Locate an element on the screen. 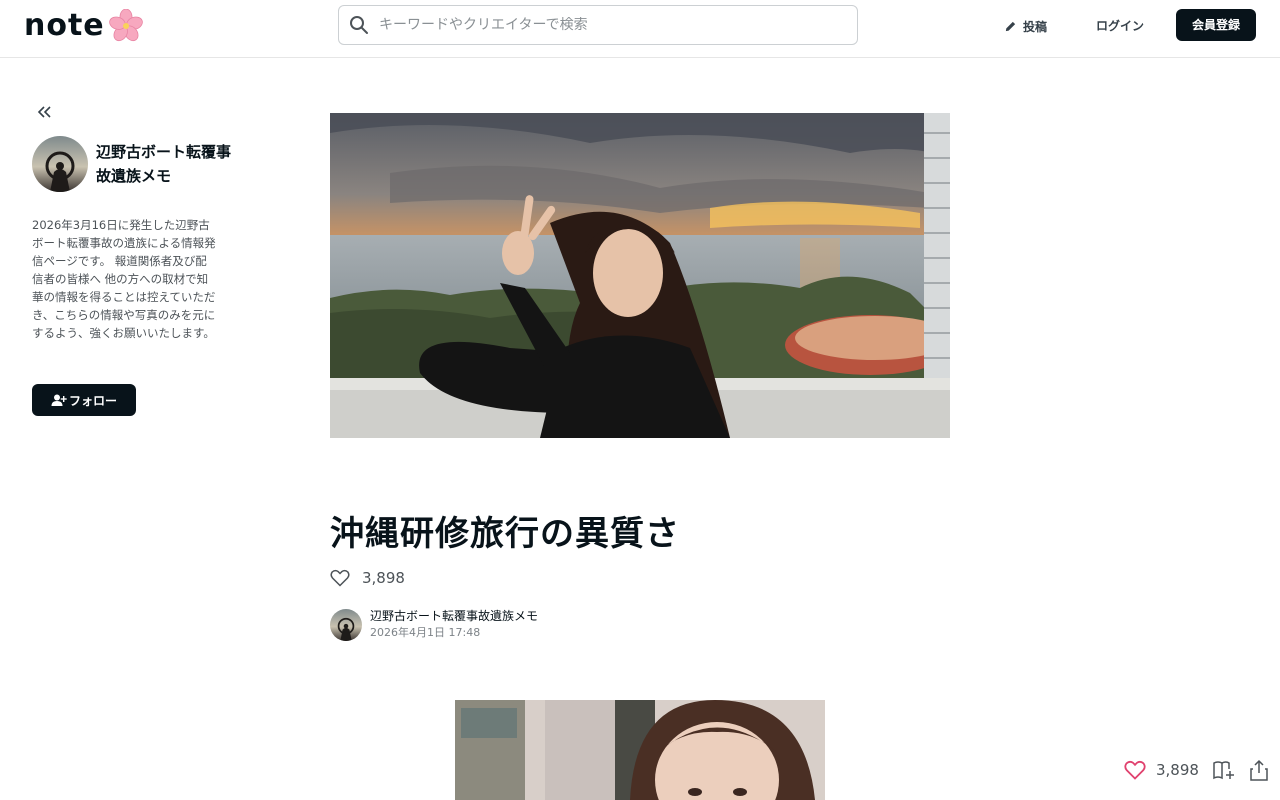 The height and width of the screenshot is (800, 1280). article-author: 辺野古ボート転覆事故遺族メモ 2026年4月1日 17:48 is located at coordinates (434, 625).